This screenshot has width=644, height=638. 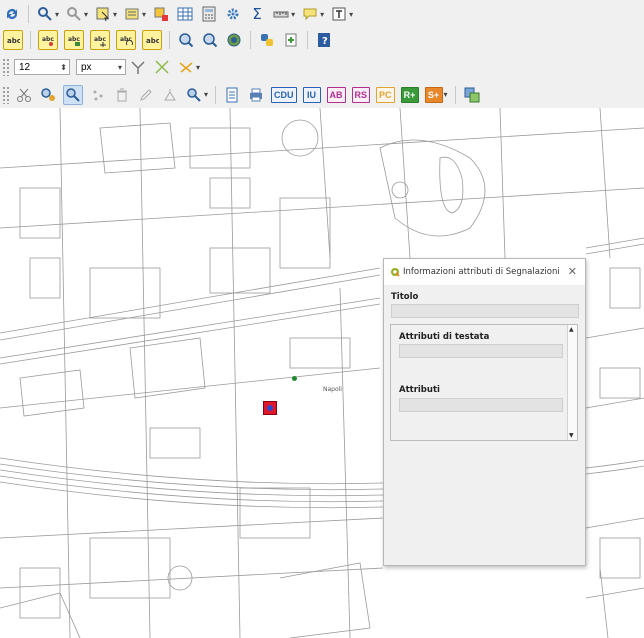 What do you see at coordinates (161, 14) in the screenshot?
I see `deselect-features-icon` at bounding box center [161, 14].